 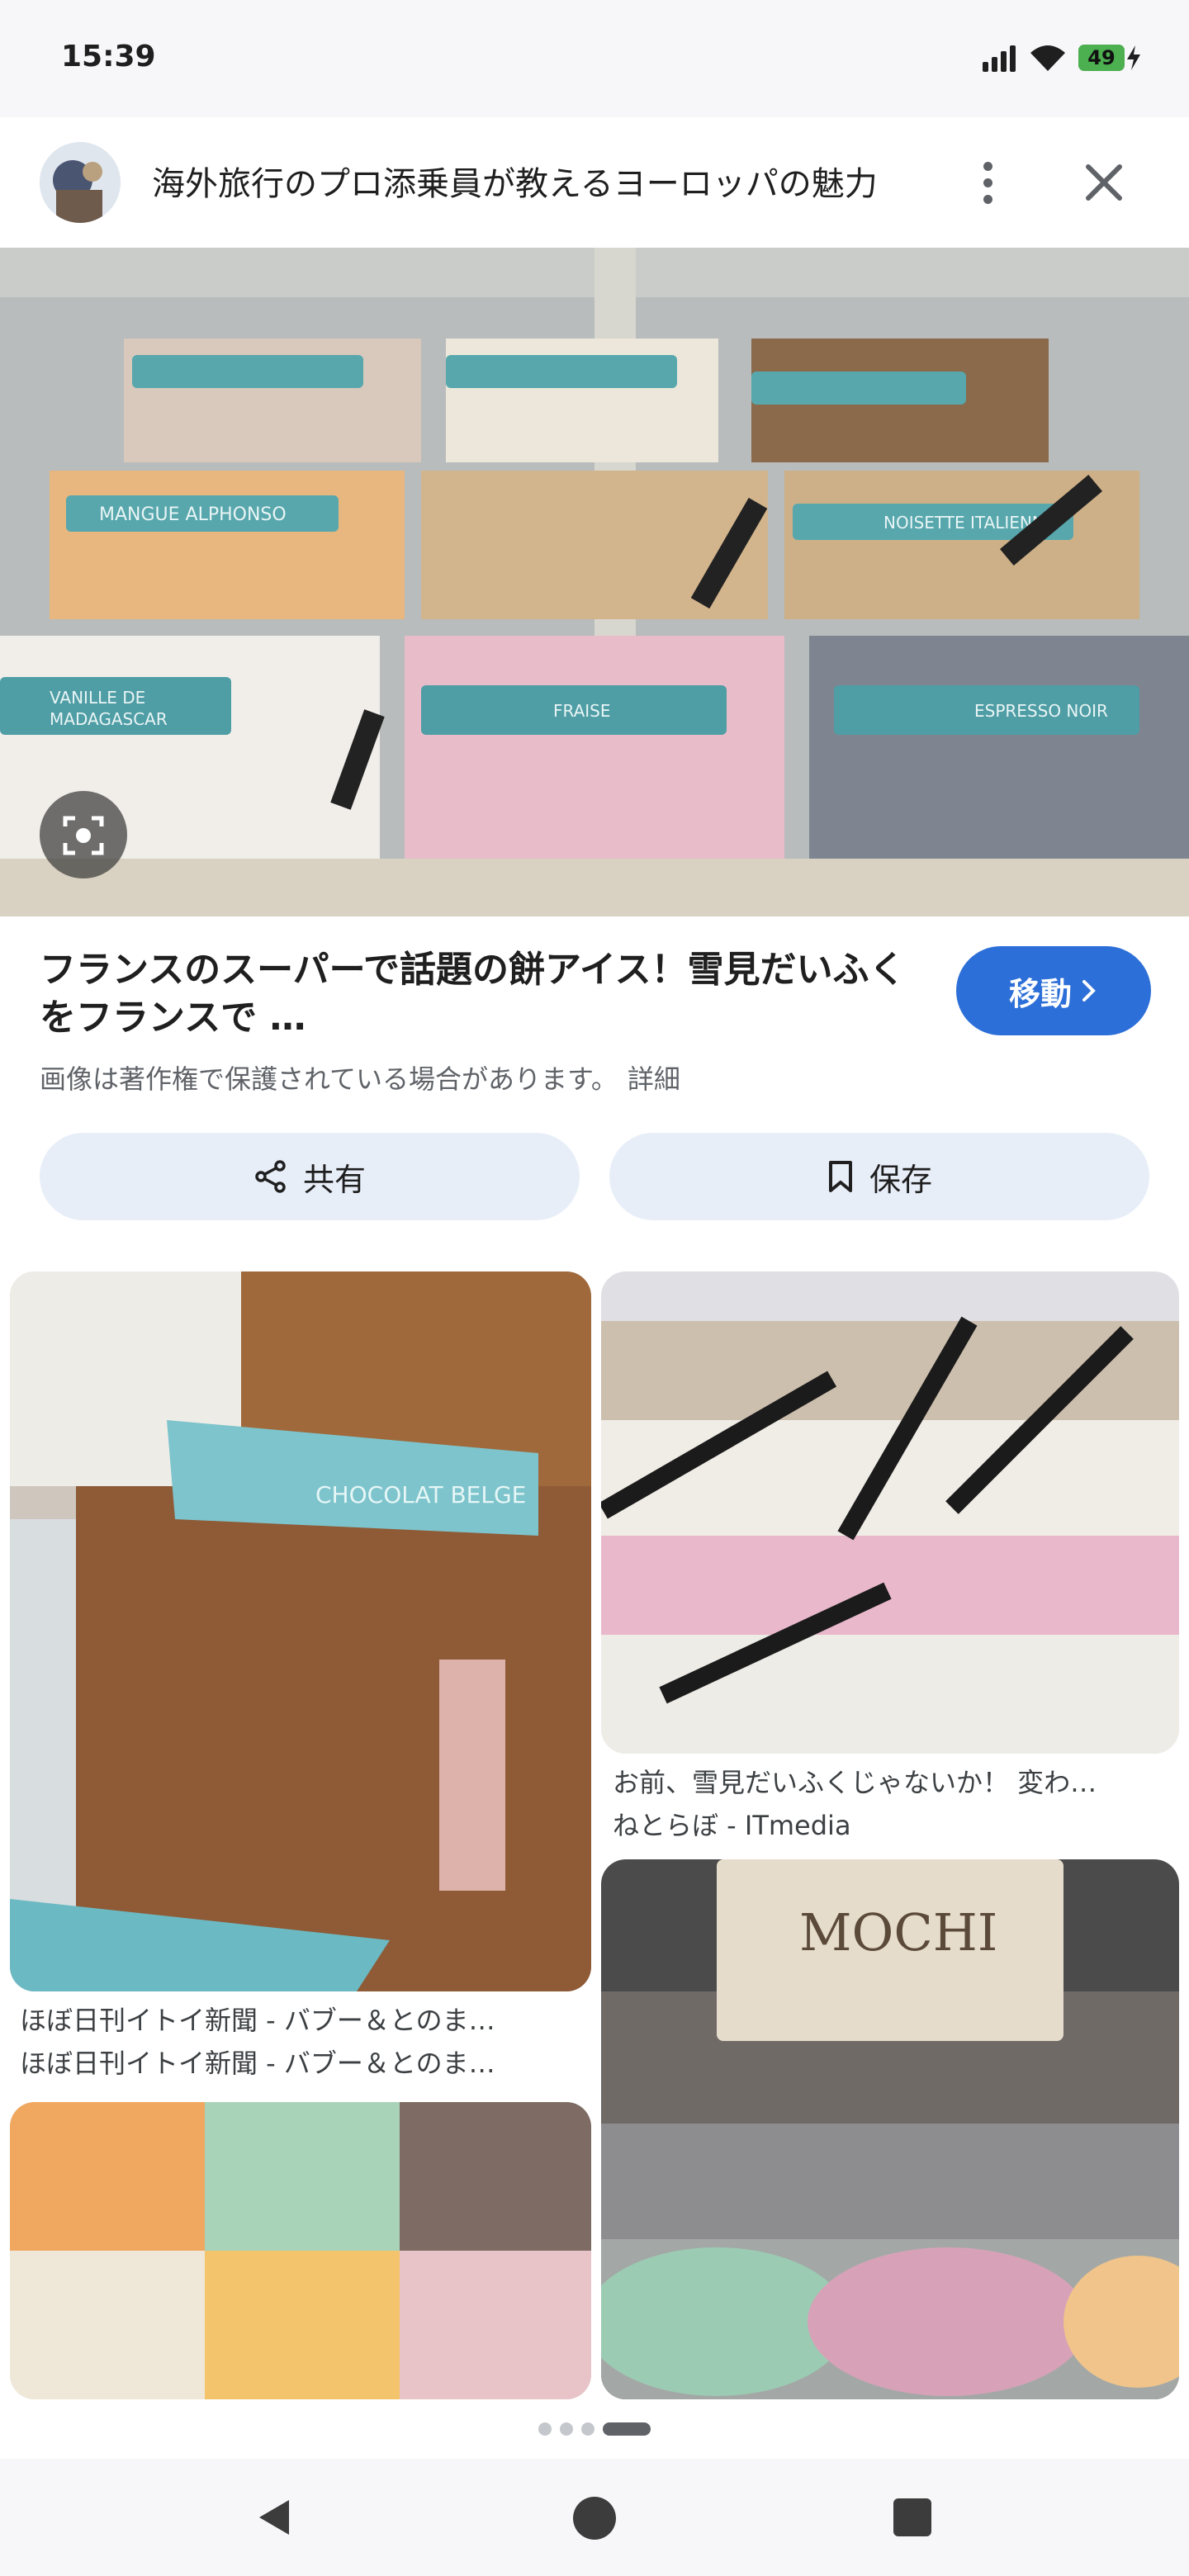 I want to click on wifi-icon, so click(x=1047, y=58).